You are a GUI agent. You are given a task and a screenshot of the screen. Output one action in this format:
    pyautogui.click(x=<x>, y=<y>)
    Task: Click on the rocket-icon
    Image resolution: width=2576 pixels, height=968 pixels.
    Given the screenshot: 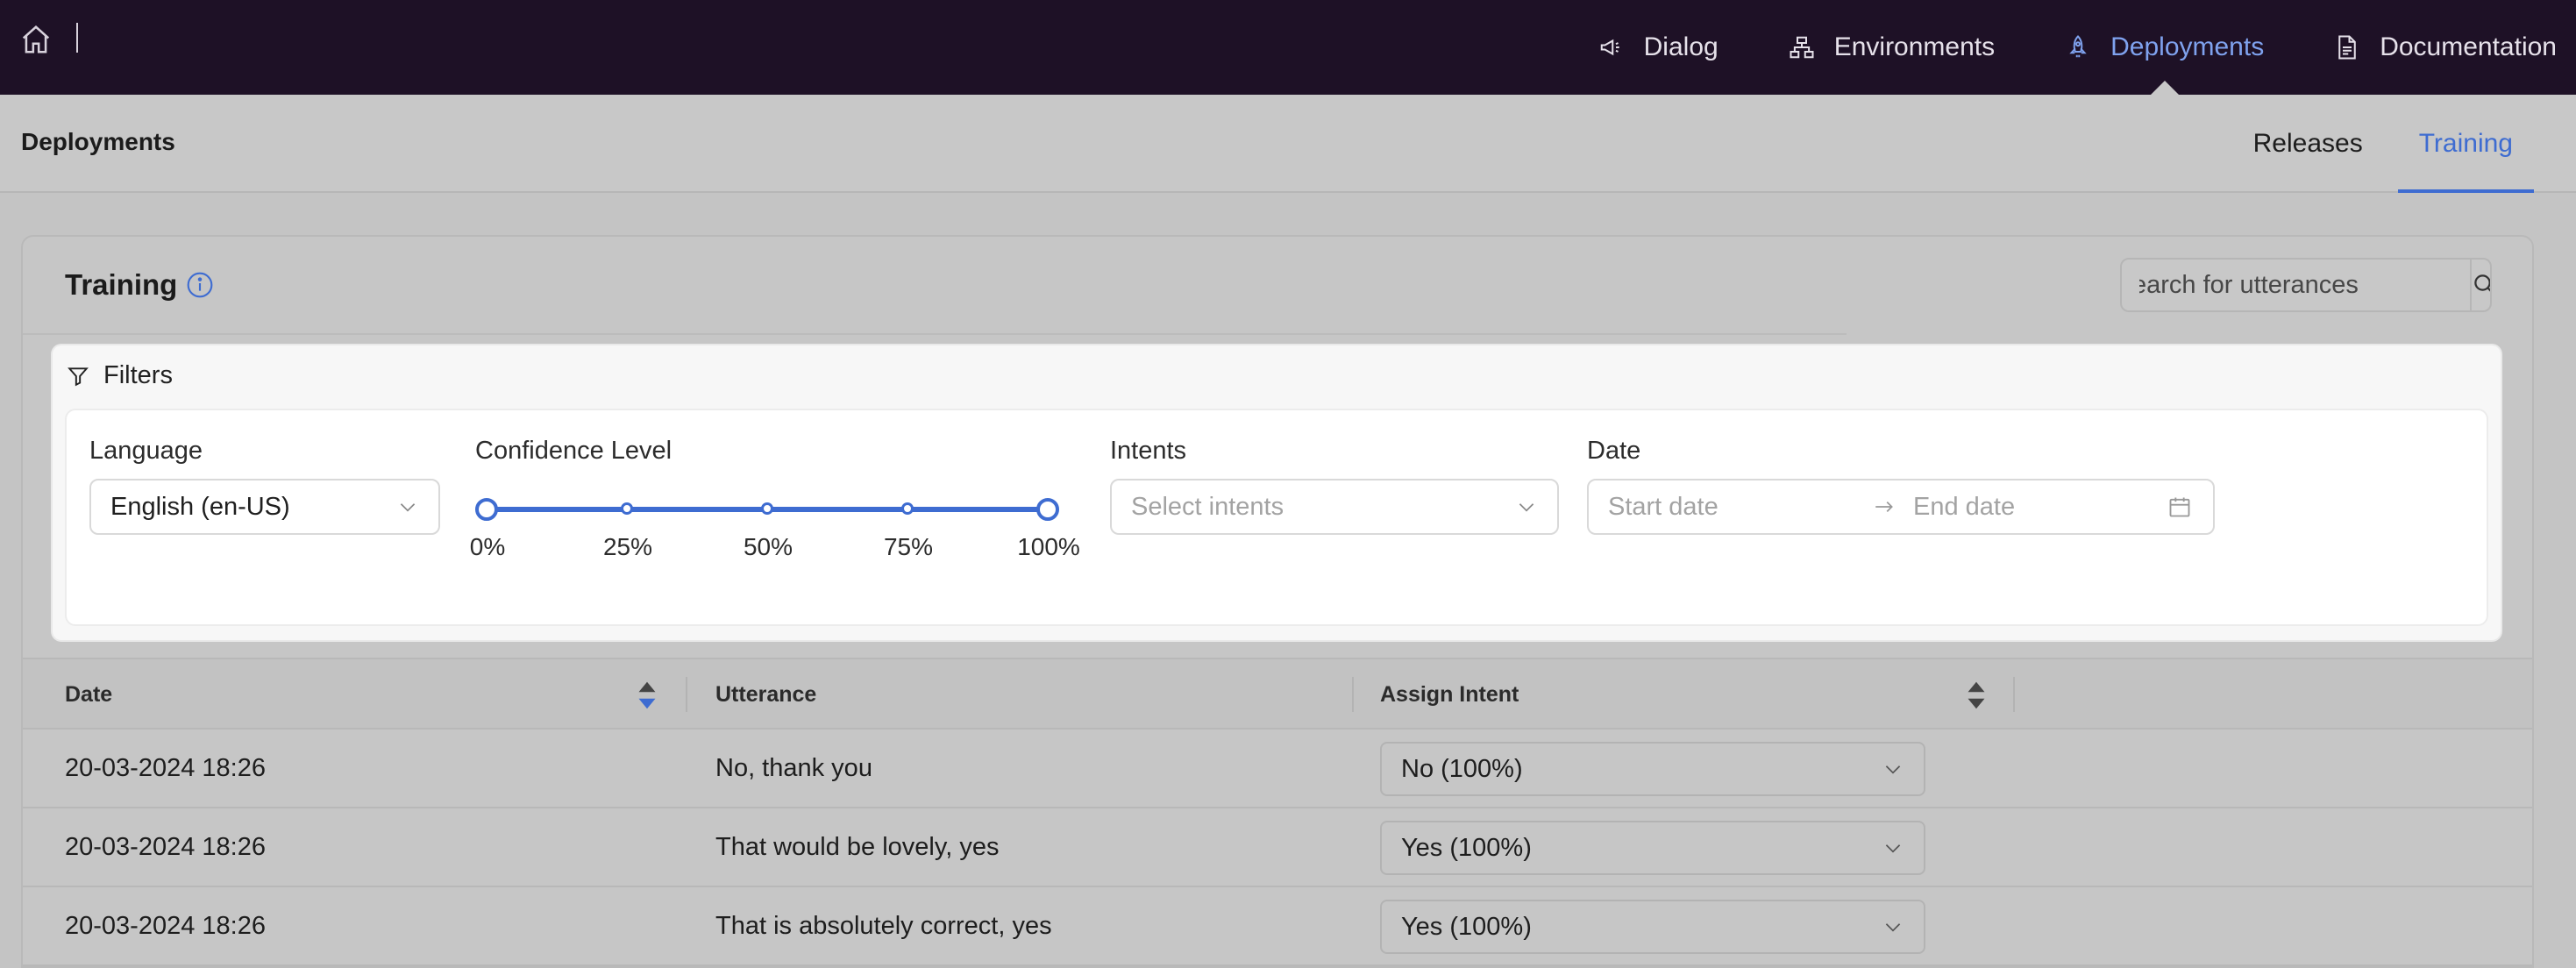 What is the action you would take?
    pyautogui.click(x=2078, y=46)
    